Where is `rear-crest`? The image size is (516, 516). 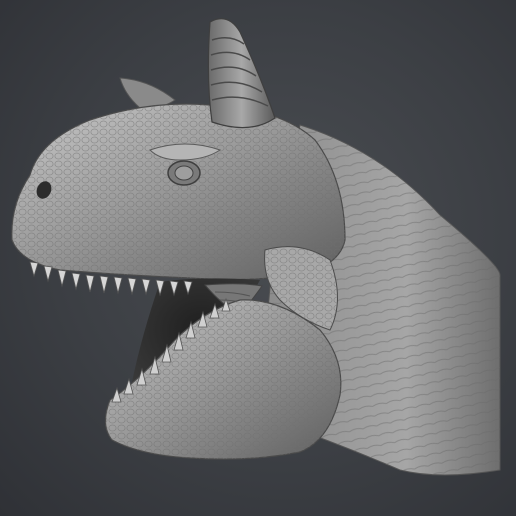
rear-crest is located at coordinates (147, 93).